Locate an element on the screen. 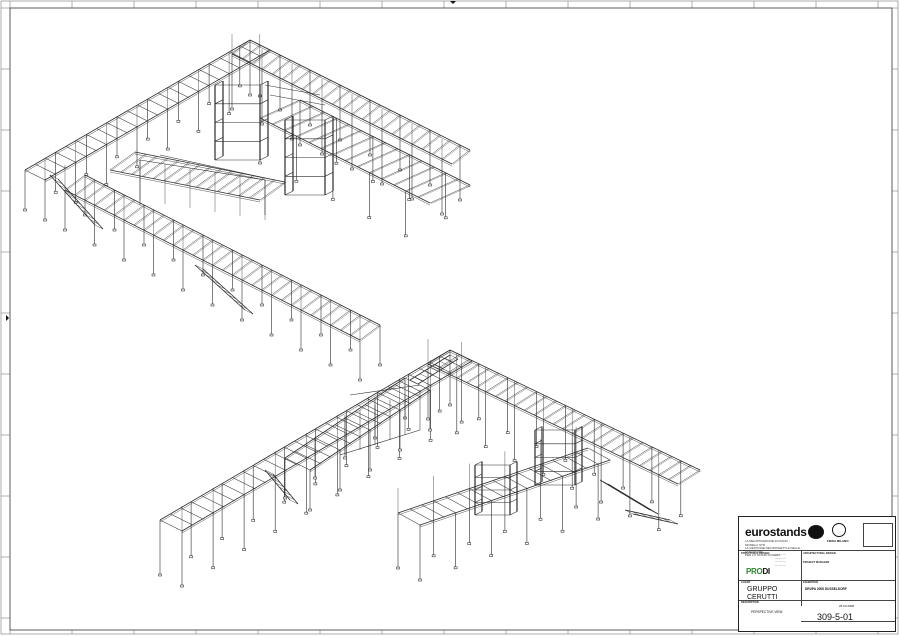 The width and height of the screenshot is (900, 636). center-mark-top is located at coordinates (453, 2).